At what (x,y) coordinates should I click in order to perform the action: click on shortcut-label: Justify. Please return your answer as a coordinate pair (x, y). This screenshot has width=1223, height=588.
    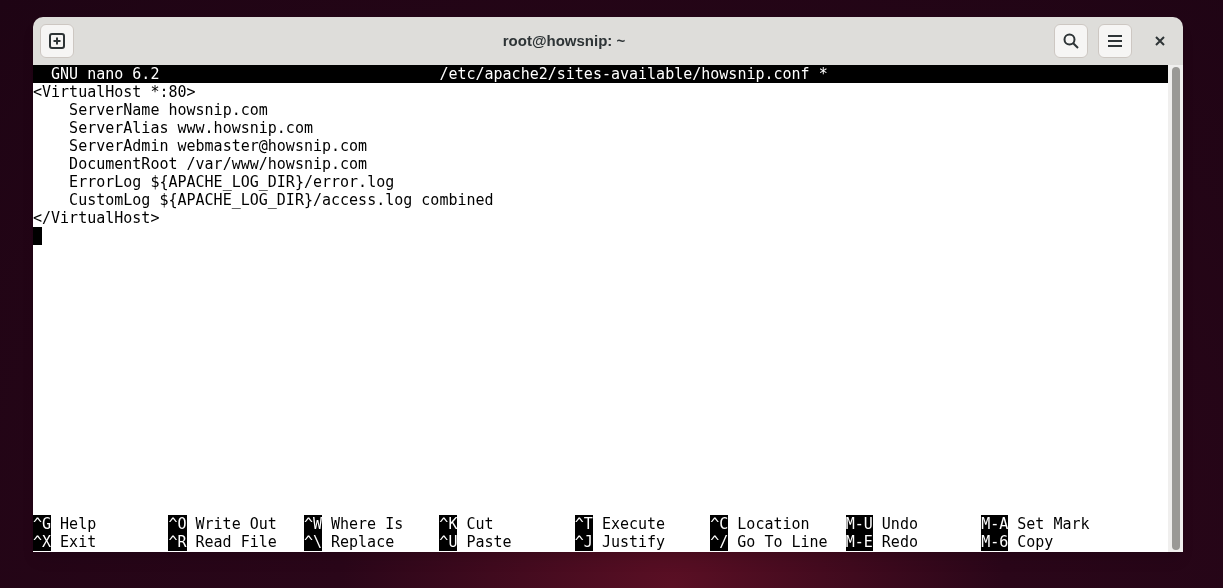
    Looking at the image, I should click on (633, 542).